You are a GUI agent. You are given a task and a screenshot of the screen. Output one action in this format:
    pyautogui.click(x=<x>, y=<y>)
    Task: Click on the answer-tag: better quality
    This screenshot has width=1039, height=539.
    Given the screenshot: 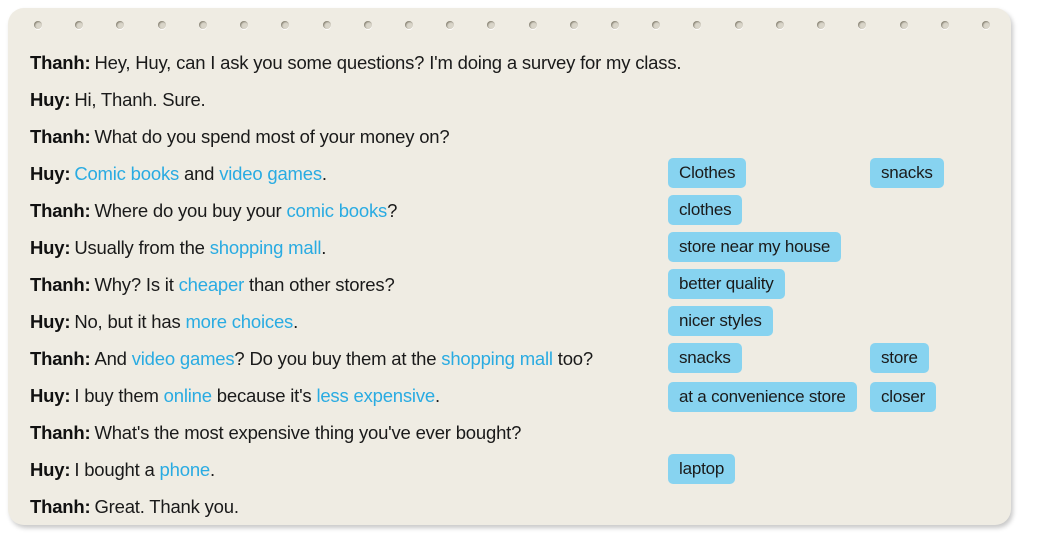 What is the action you would take?
    pyautogui.click(x=726, y=284)
    